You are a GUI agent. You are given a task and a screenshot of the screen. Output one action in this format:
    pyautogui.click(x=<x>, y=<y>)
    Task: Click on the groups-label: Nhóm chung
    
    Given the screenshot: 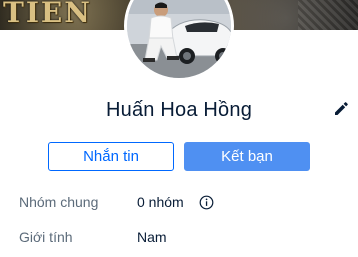 What is the action you would take?
    pyautogui.click(x=59, y=202)
    